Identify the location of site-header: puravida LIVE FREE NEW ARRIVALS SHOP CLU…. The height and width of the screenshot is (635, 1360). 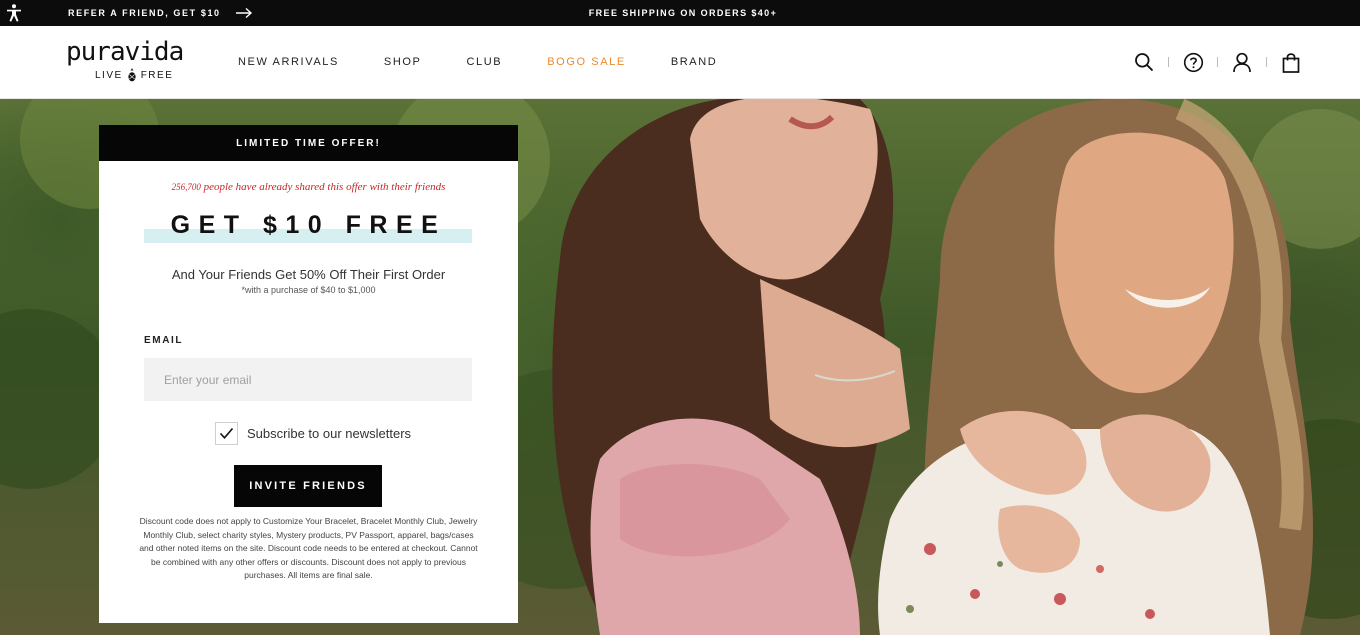
(680, 62).